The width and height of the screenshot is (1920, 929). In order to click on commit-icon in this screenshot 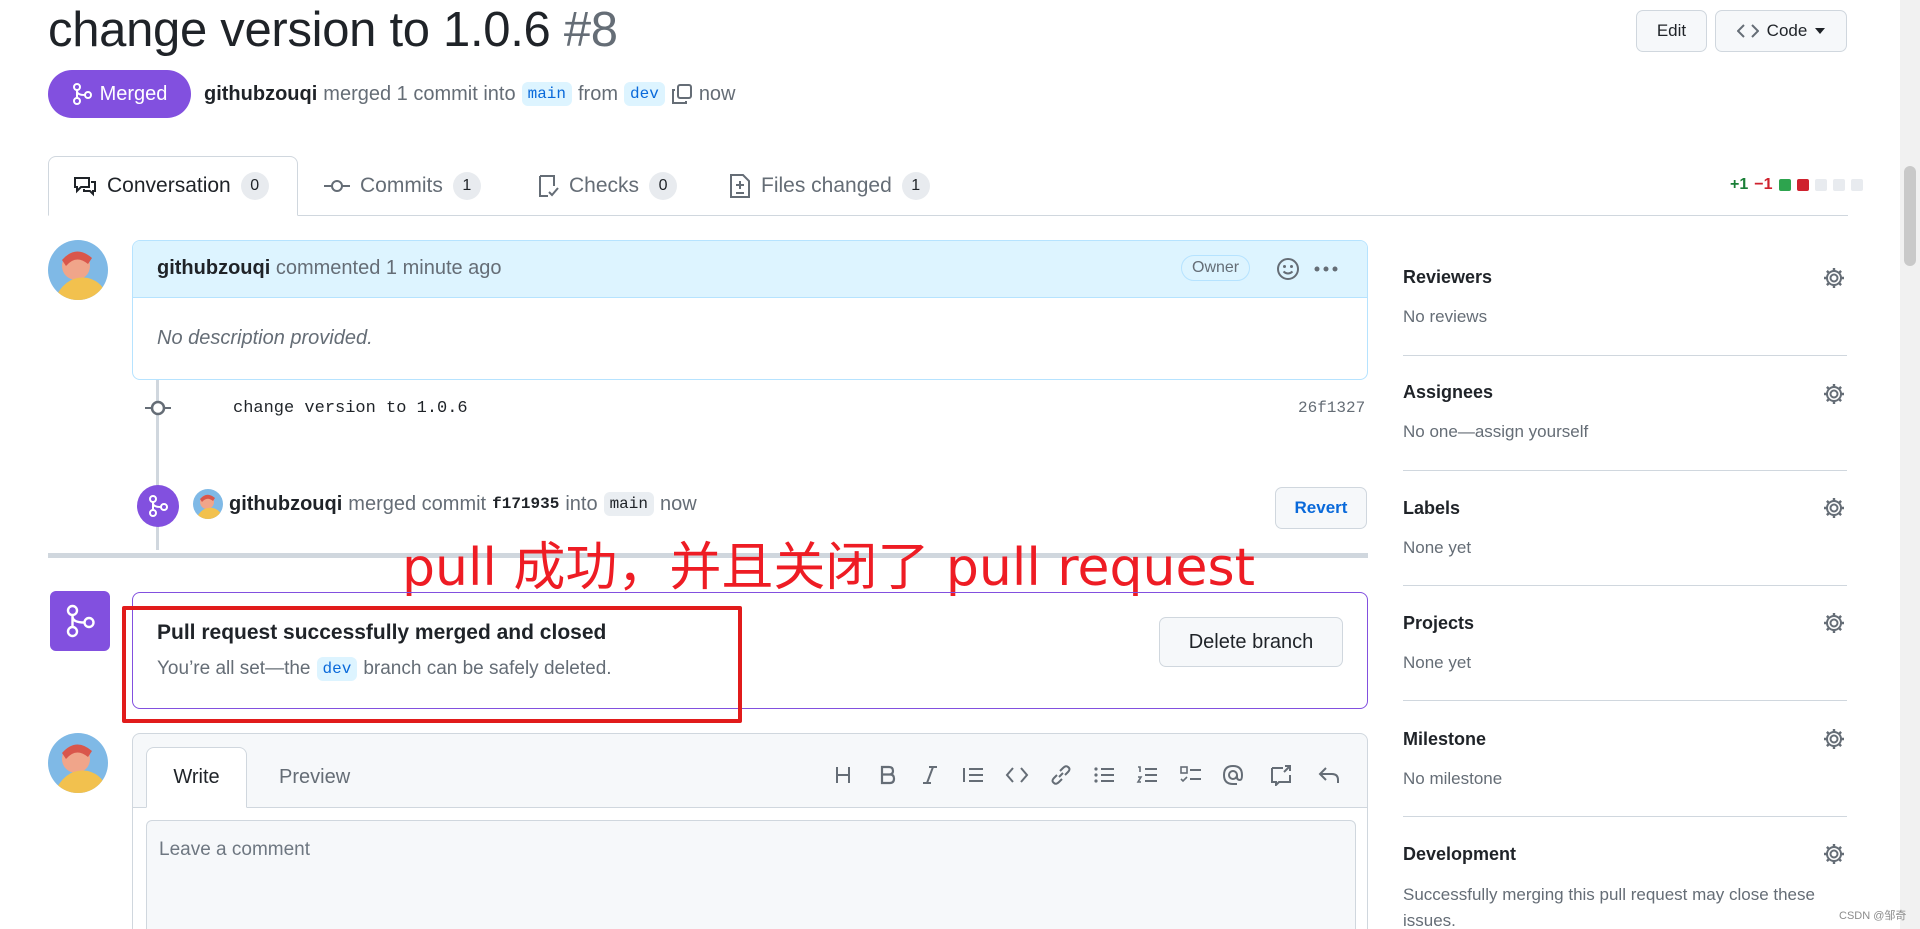, I will do `click(337, 186)`.